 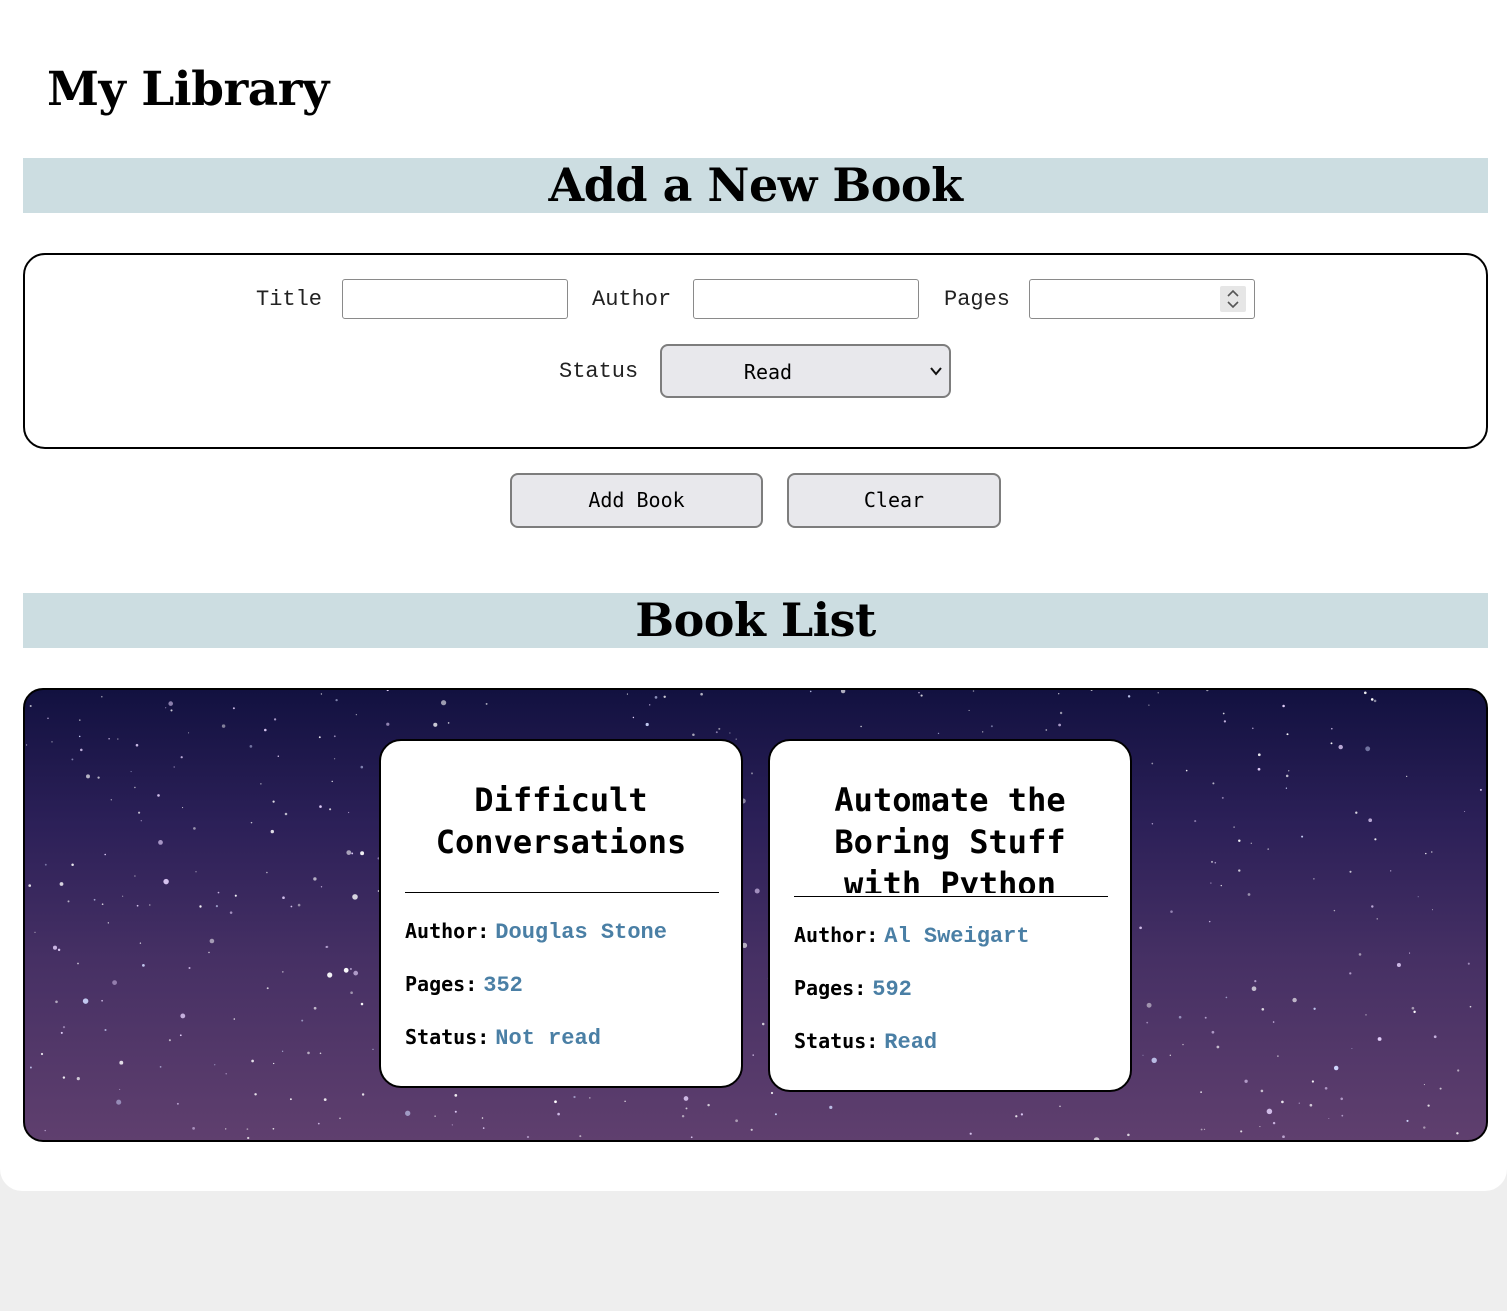 I want to click on pages-key: Pages:, so click(x=441, y=984).